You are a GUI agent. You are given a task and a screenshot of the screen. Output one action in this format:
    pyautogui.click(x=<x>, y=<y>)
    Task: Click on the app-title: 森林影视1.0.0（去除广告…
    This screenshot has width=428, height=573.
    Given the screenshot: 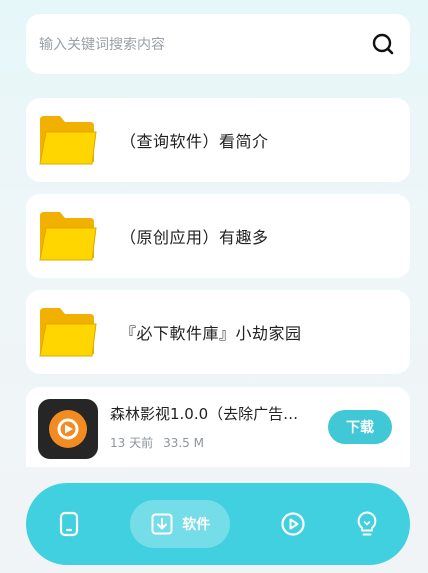 What is the action you would take?
    pyautogui.click(x=204, y=414)
    